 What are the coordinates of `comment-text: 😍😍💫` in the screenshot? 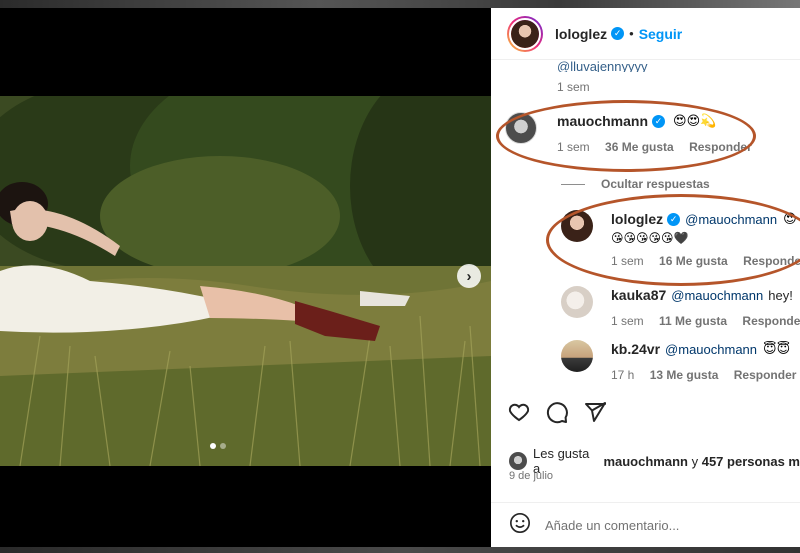 It's located at (695, 121).